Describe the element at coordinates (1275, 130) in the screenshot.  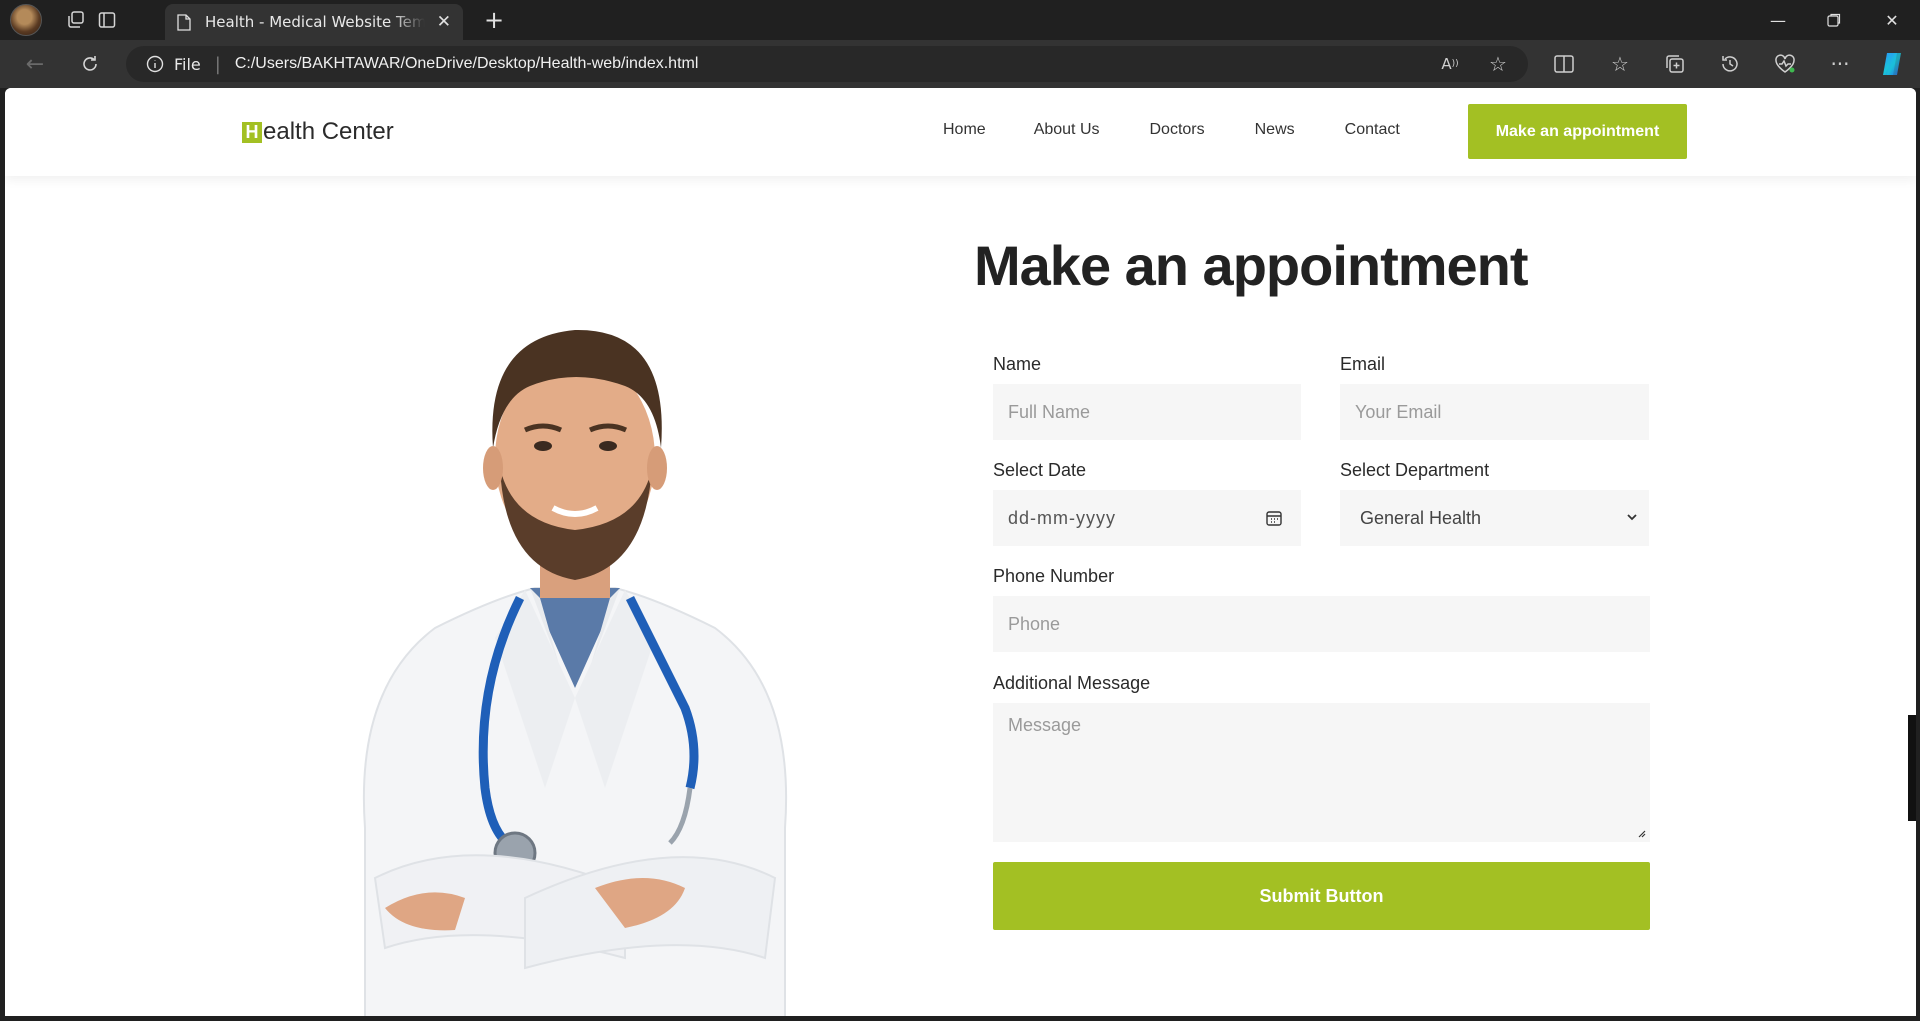
I see `nav-news: News` at that location.